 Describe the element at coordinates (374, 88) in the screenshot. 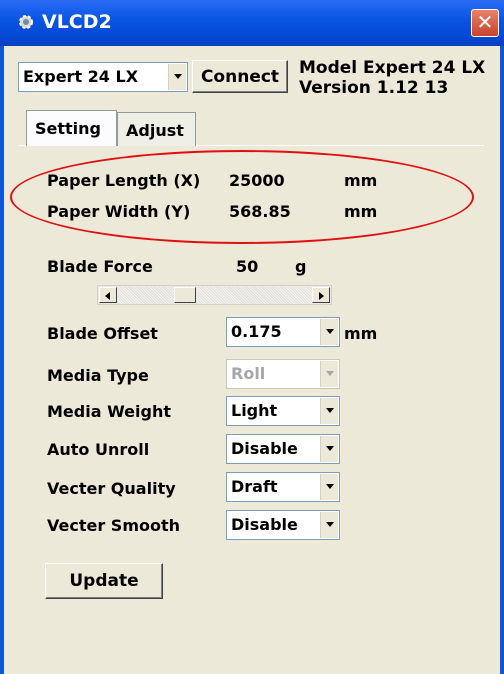

I see `model-info-line2: Version 1.12 13` at that location.